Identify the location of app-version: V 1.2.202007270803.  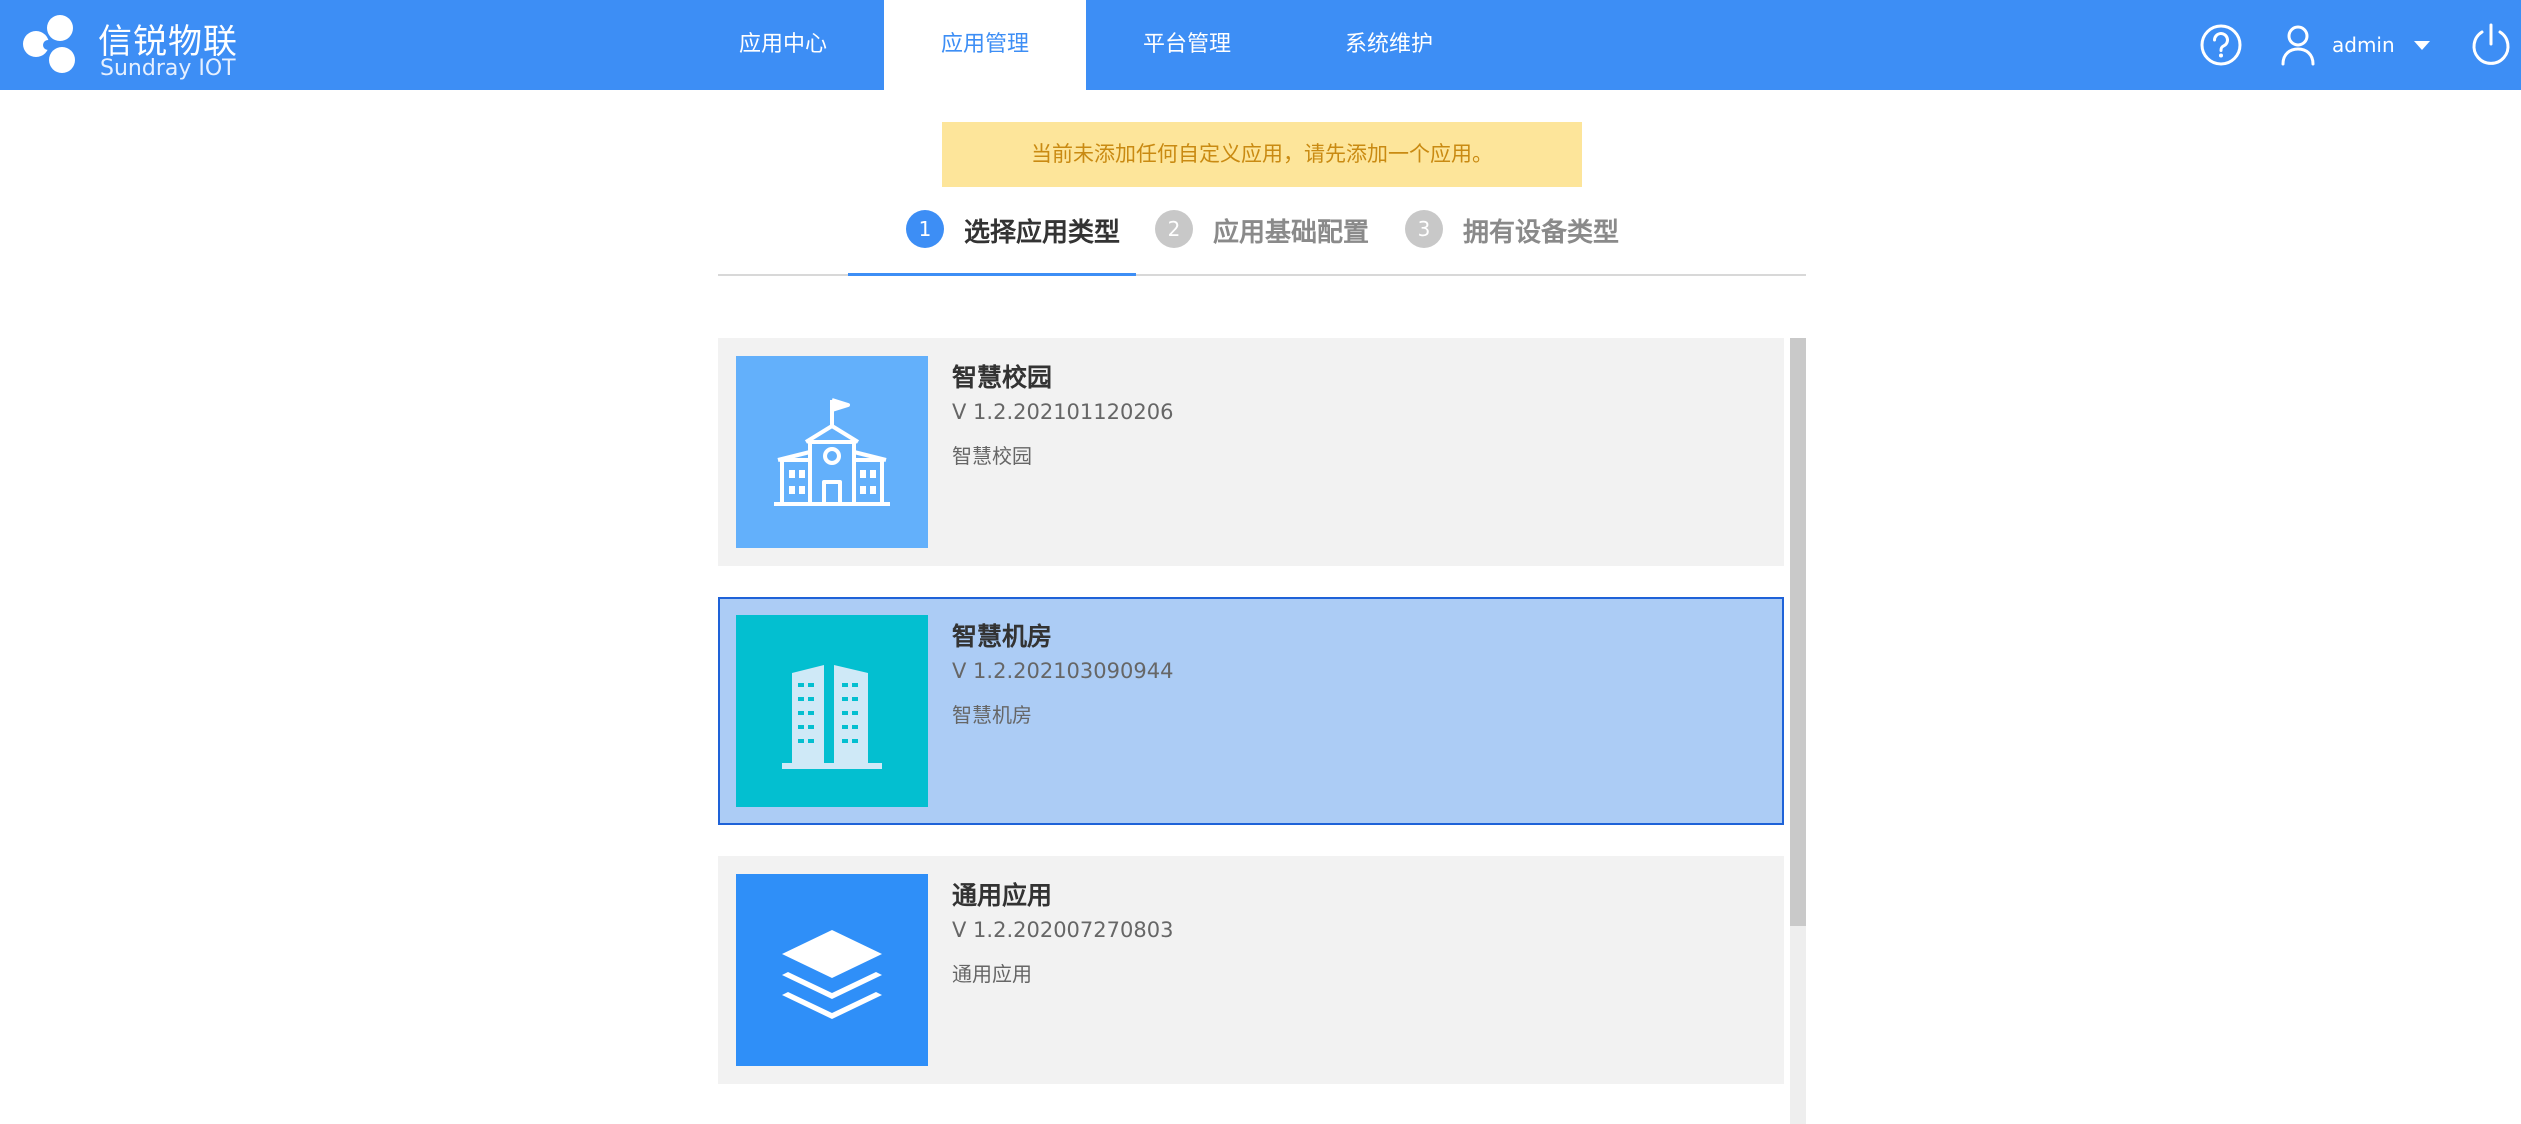
(1063, 930).